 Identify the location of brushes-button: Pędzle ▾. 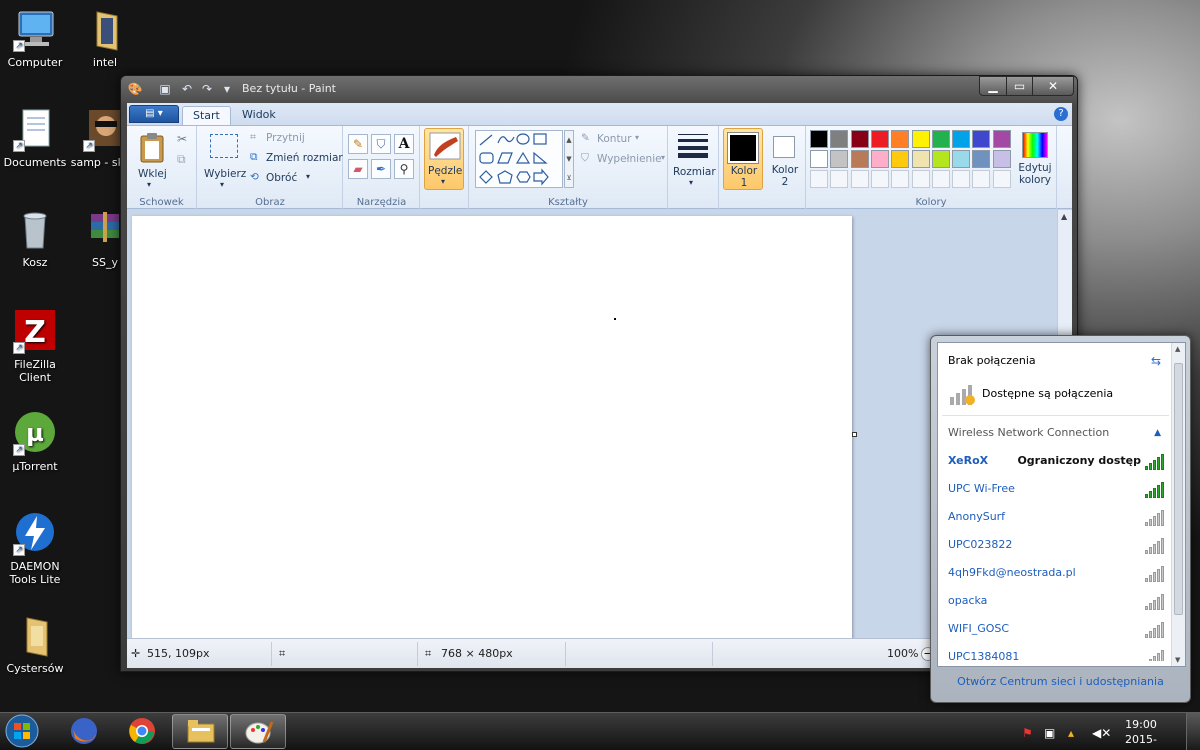
(444, 159).